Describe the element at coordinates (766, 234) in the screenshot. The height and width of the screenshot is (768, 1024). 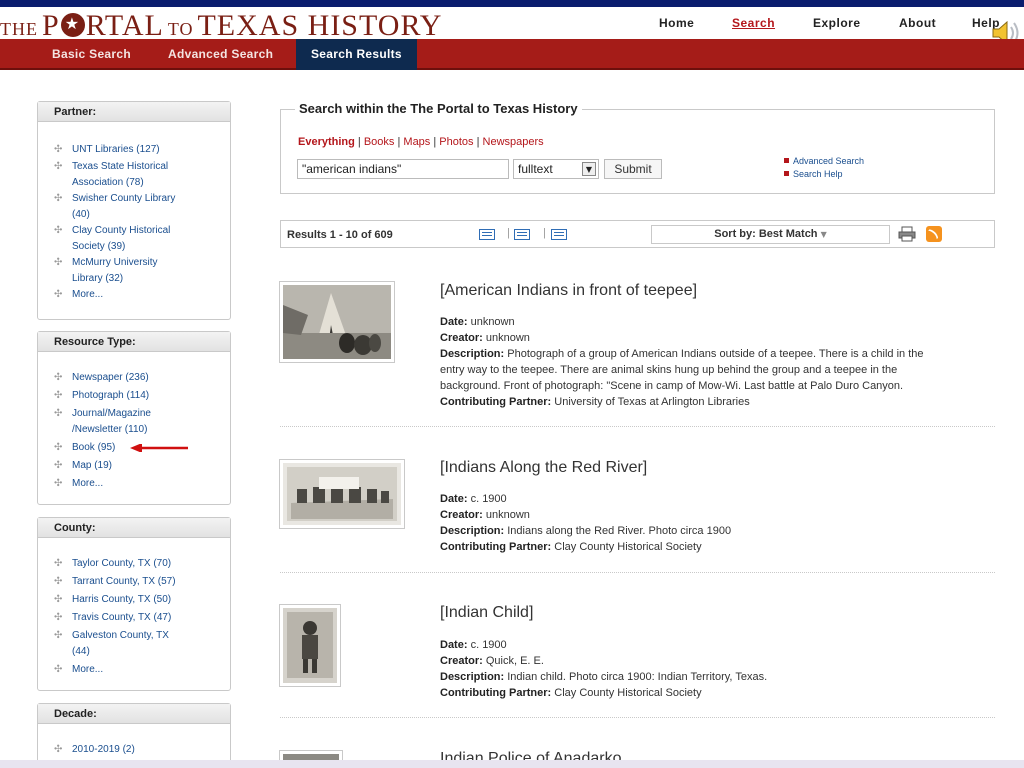
I see `sort-label: Sort by: Best Match` at that location.